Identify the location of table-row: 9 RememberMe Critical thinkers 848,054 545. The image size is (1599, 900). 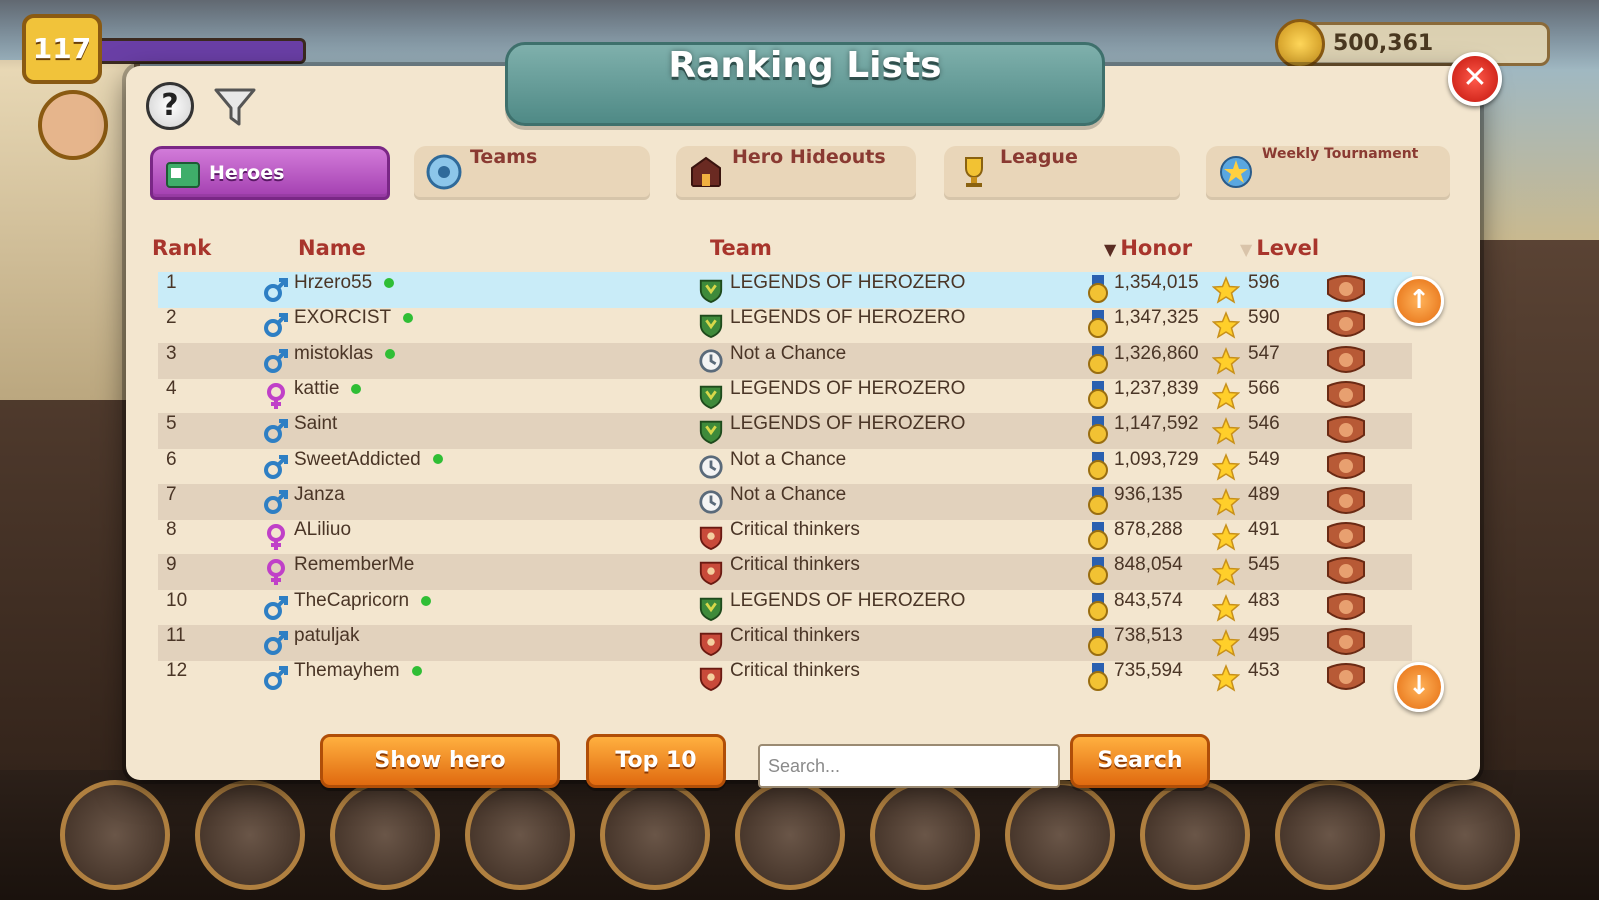
(785, 572).